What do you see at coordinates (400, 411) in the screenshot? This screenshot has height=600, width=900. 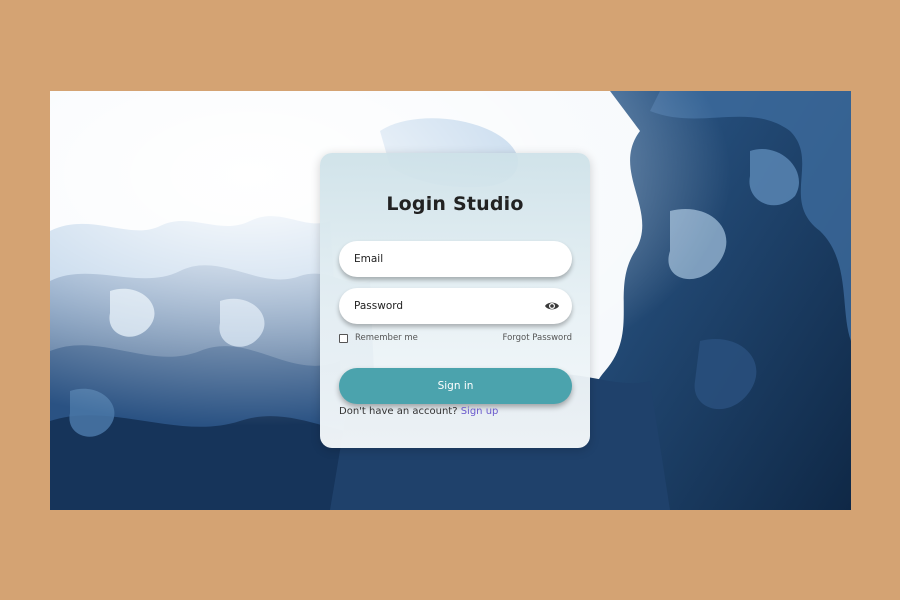 I see `no-account-text: Don't have an account?` at bounding box center [400, 411].